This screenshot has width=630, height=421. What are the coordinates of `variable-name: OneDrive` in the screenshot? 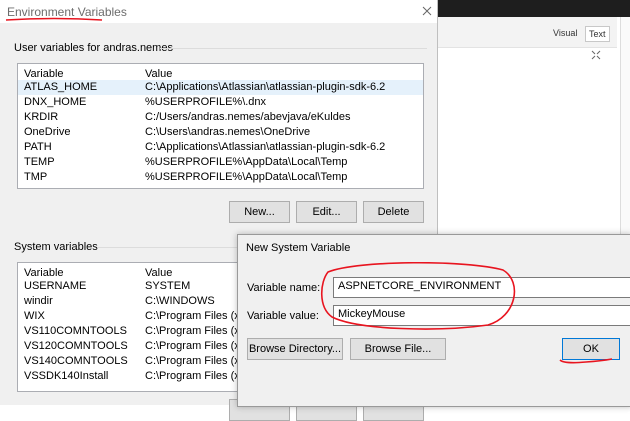 It's located at (47, 132).